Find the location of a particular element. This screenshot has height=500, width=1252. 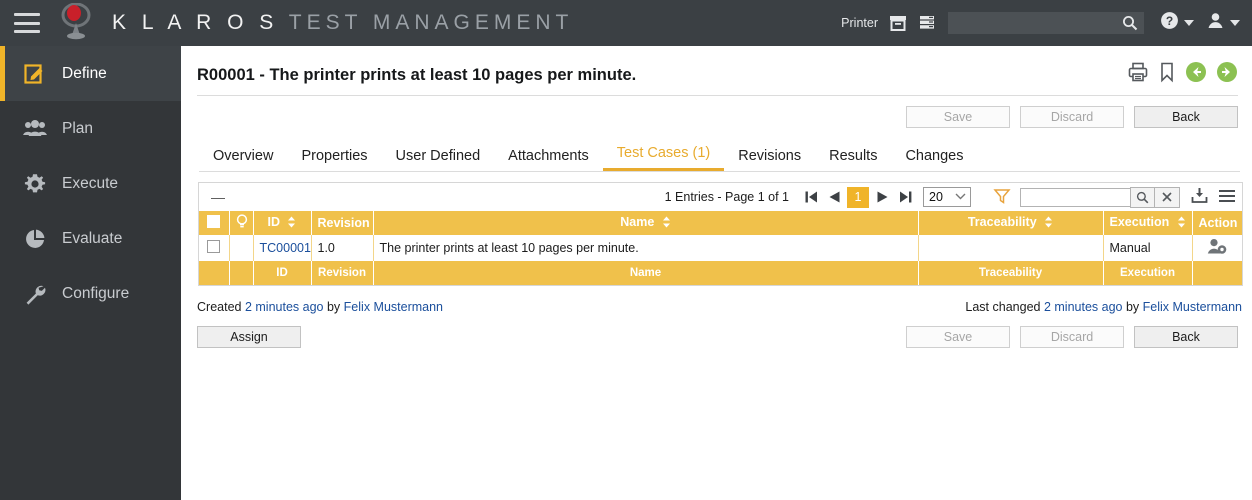

select-all-header is located at coordinates (214, 223).